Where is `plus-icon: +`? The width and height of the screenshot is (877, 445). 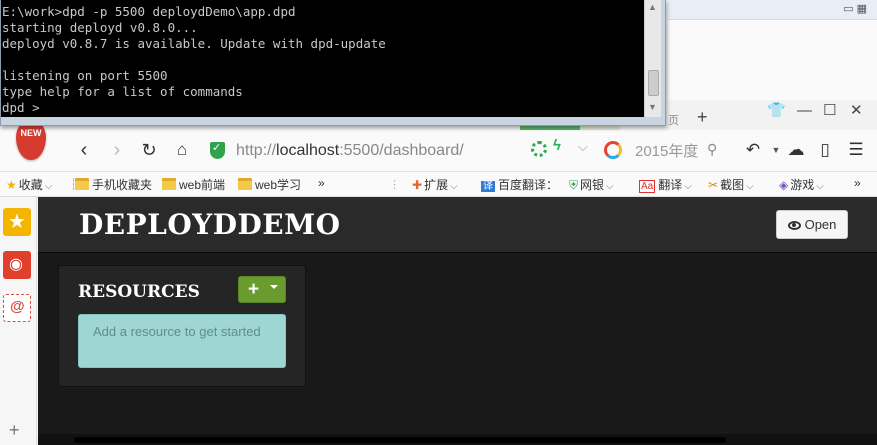
plus-icon: + is located at coordinates (254, 289).